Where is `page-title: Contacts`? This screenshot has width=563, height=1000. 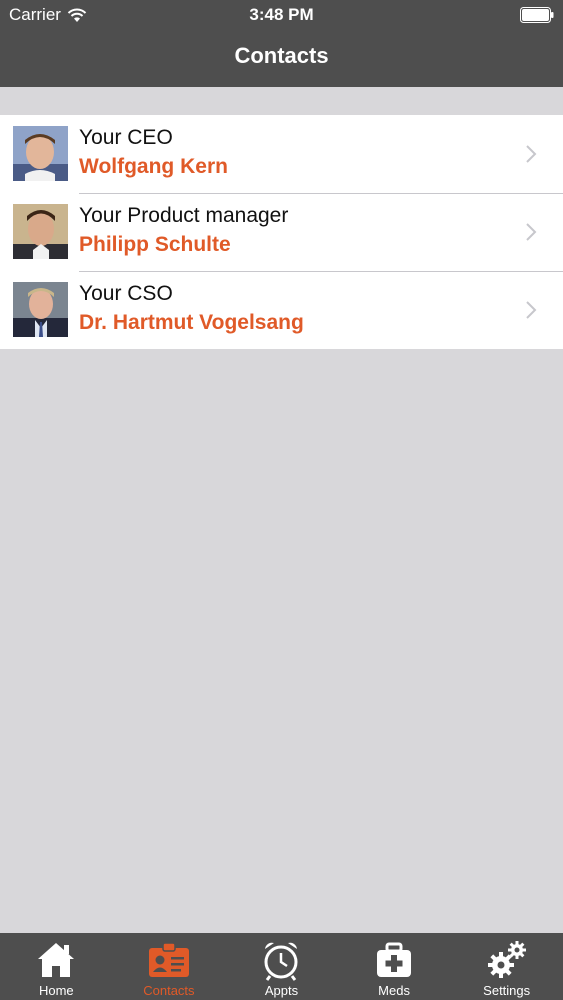 page-title: Contacts is located at coordinates (281, 55).